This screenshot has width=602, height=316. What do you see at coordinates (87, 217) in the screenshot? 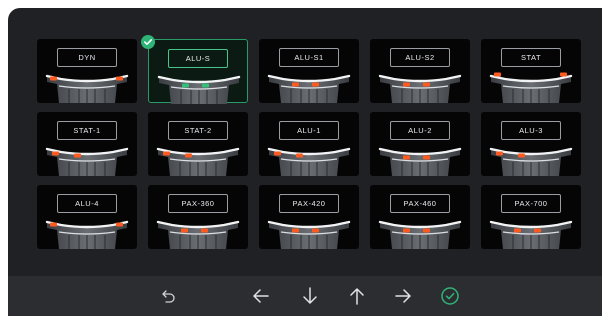
I see `wheel-type-tile-alu-4: ALU-4` at bounding box center [87, 217].